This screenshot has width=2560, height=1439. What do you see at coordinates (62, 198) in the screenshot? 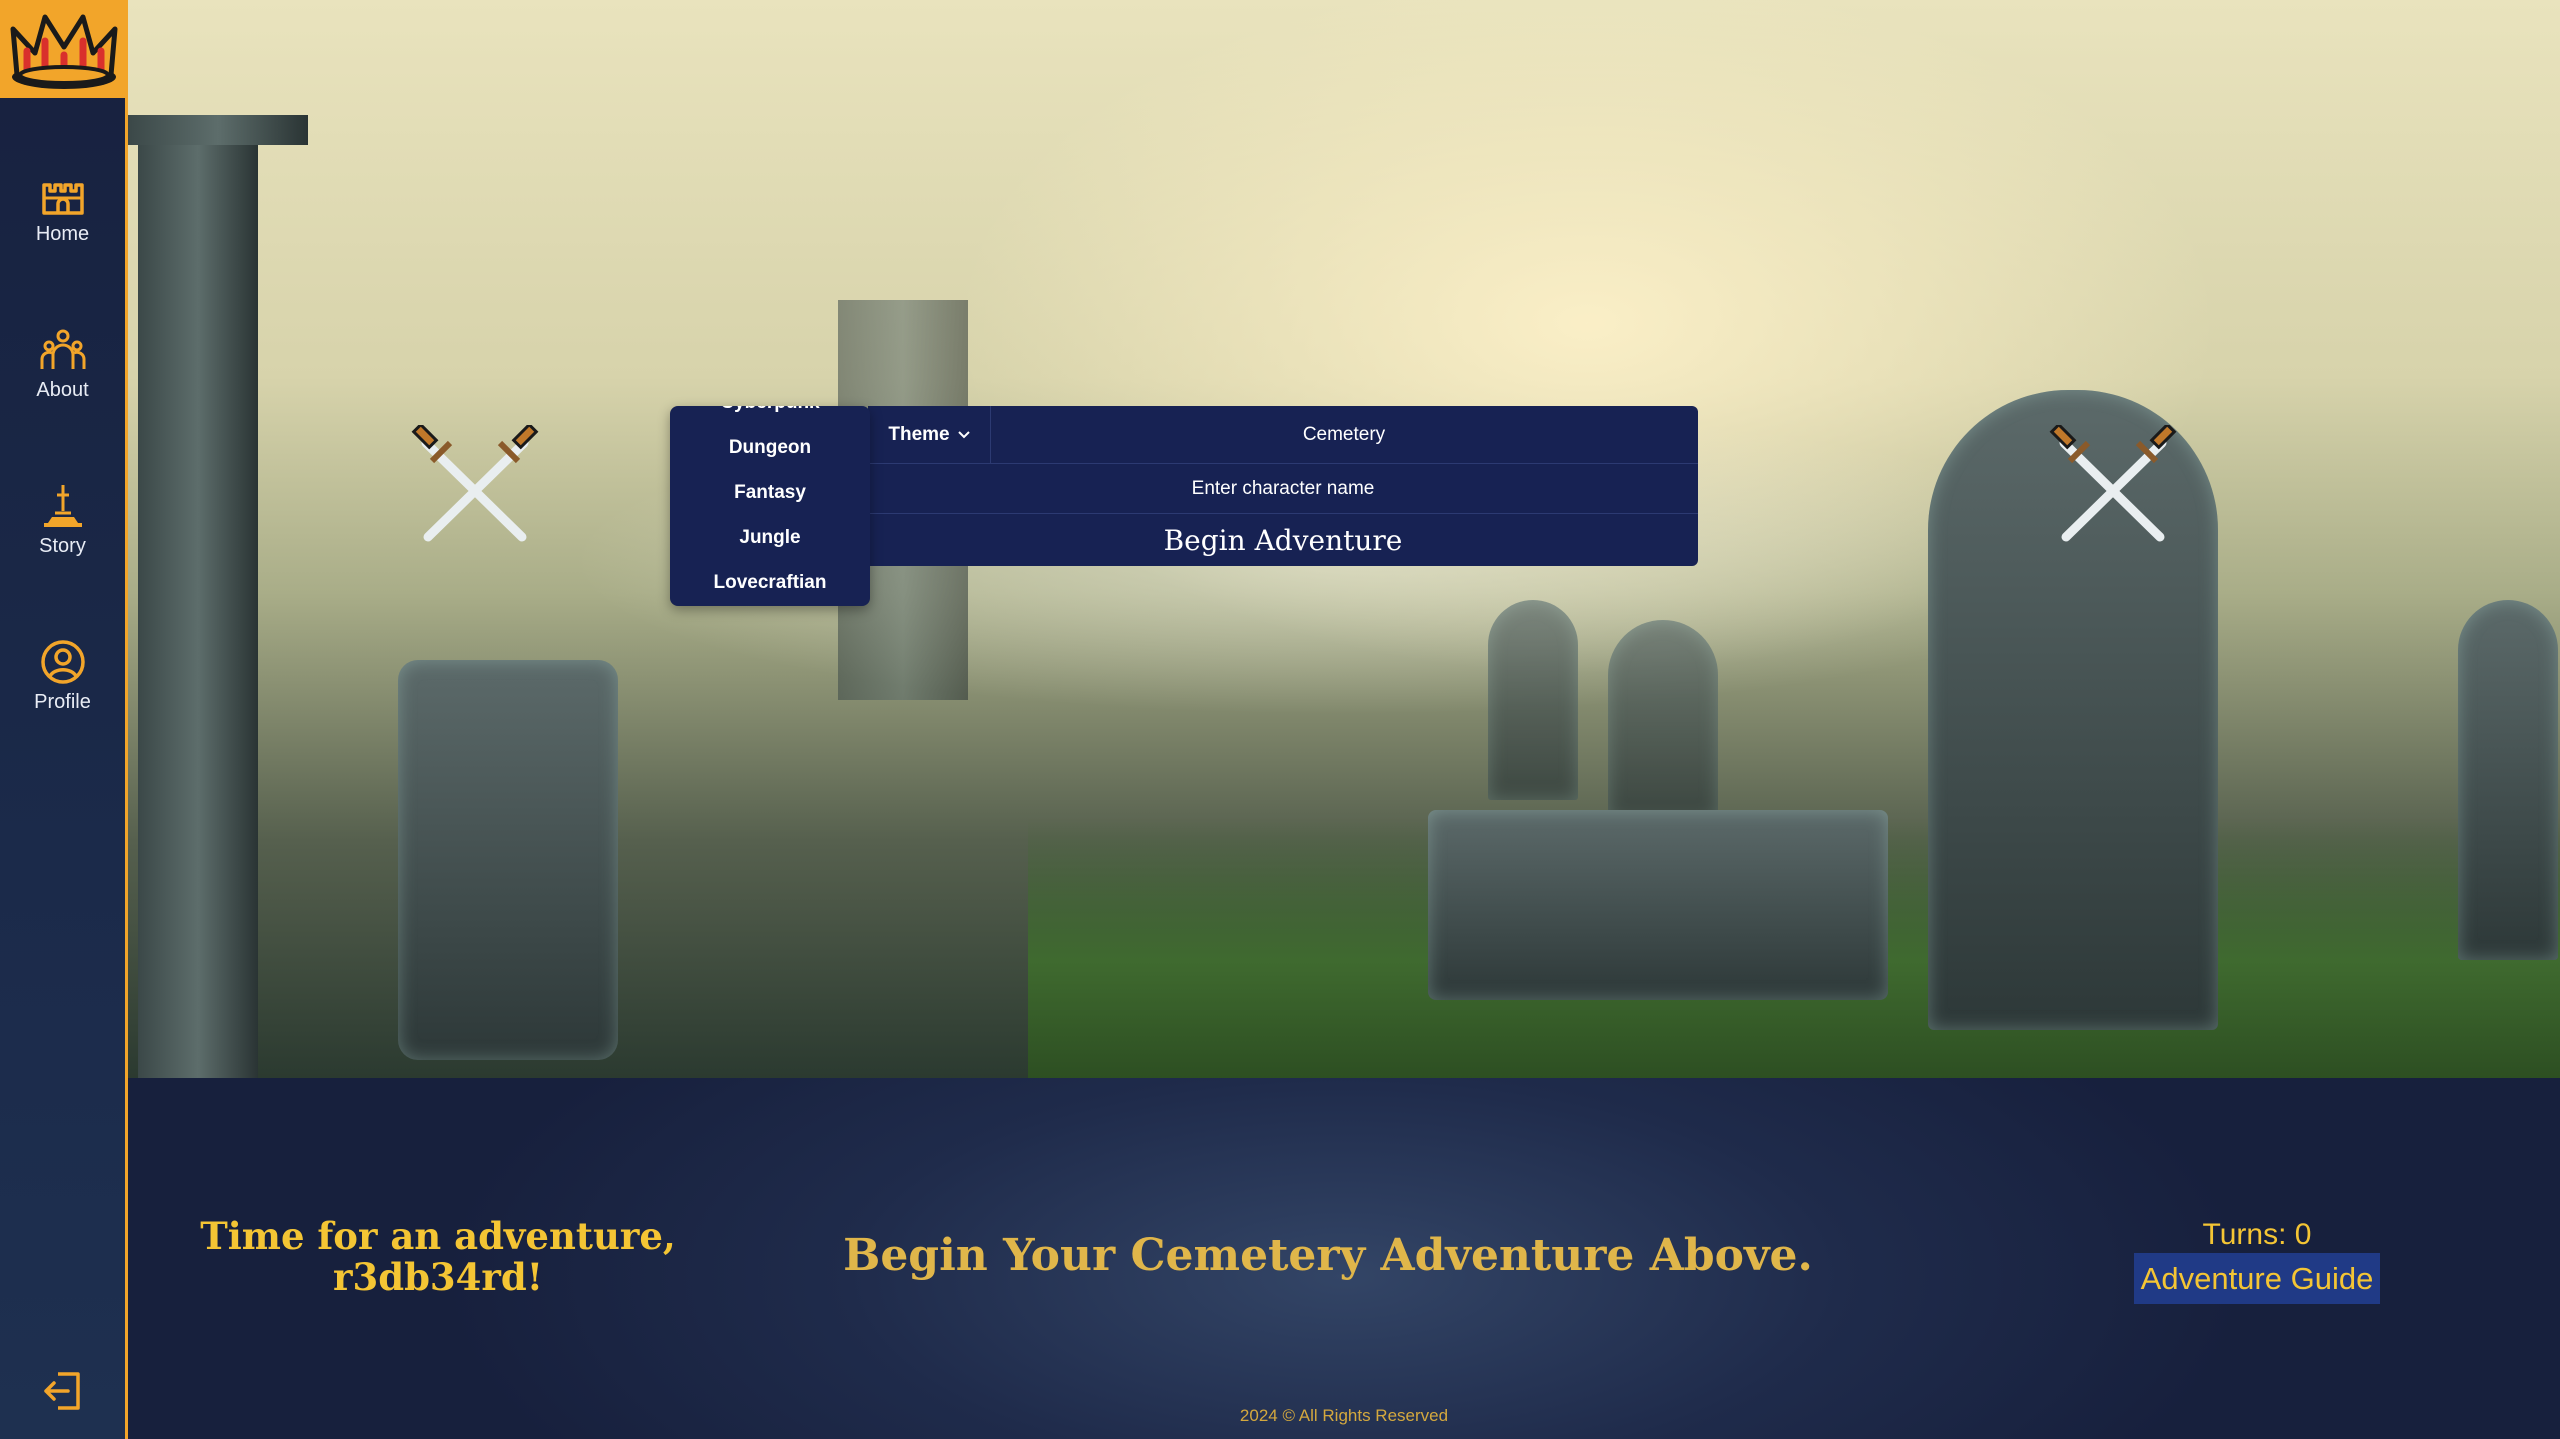
I see `castle-icon` at bounding box center [62, 198].